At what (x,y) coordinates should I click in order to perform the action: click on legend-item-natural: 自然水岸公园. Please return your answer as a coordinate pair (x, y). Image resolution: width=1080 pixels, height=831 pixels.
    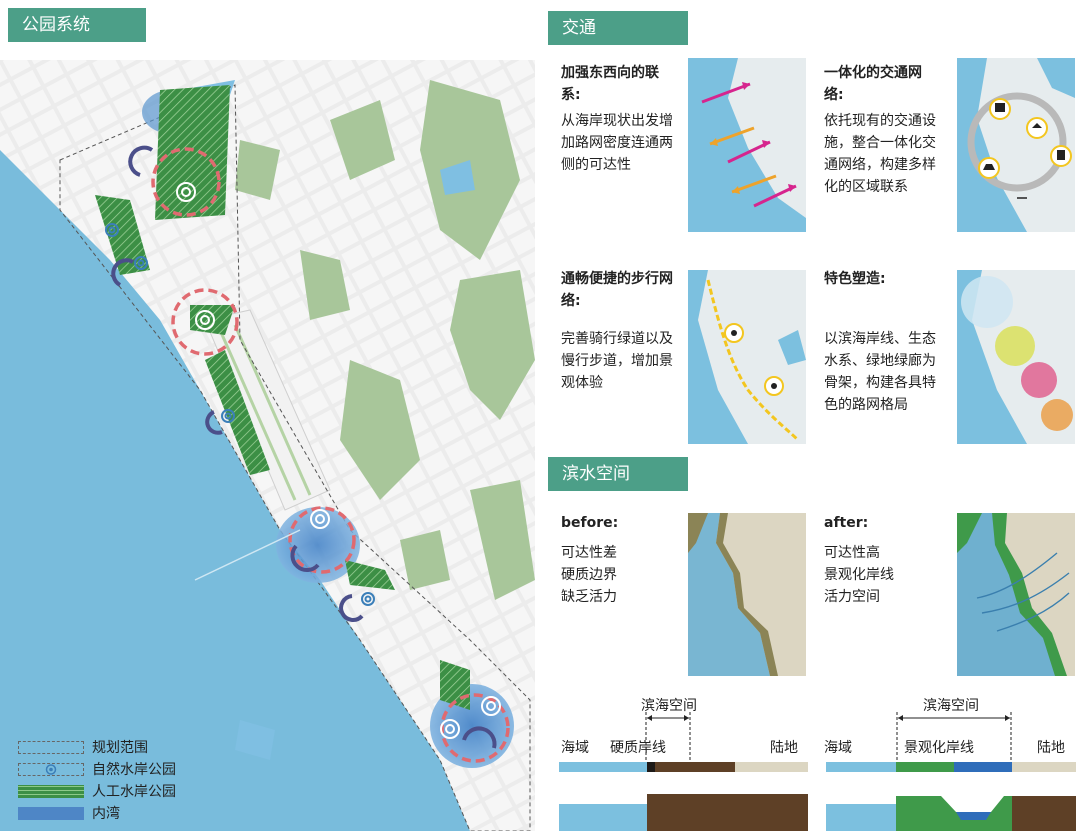
    Looking at the image, I should click on (97, 769).